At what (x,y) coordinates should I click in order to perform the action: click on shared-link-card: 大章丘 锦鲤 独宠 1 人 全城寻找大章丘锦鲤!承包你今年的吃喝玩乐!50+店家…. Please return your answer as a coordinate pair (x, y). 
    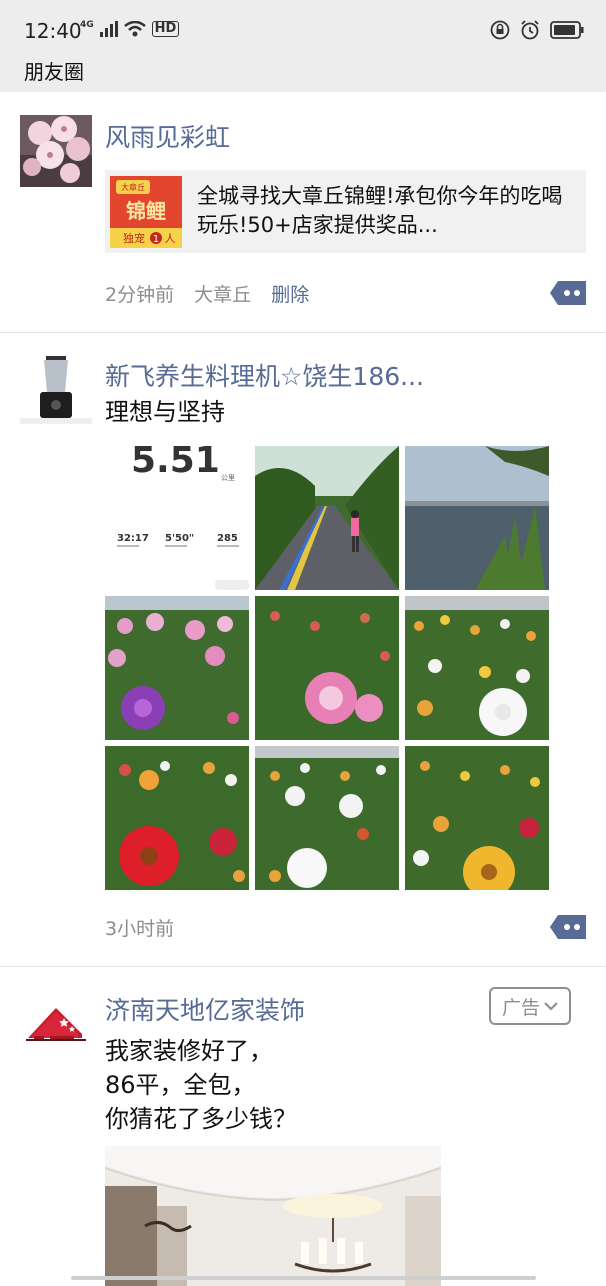
    Looking at the image, I should click on (345, 211).